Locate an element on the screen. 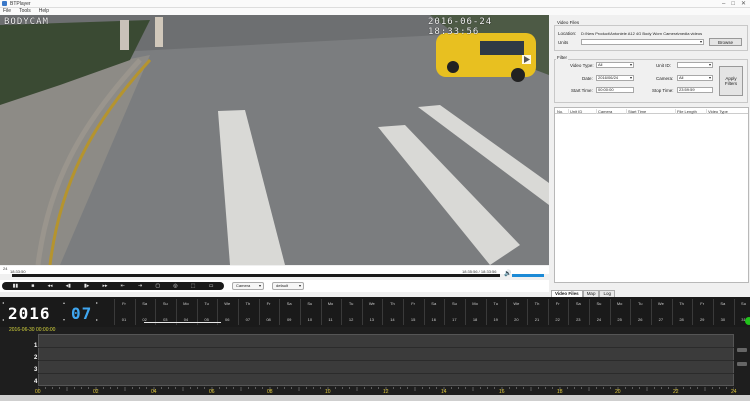  close-button: ✕ is located at coordinates (743, 4).